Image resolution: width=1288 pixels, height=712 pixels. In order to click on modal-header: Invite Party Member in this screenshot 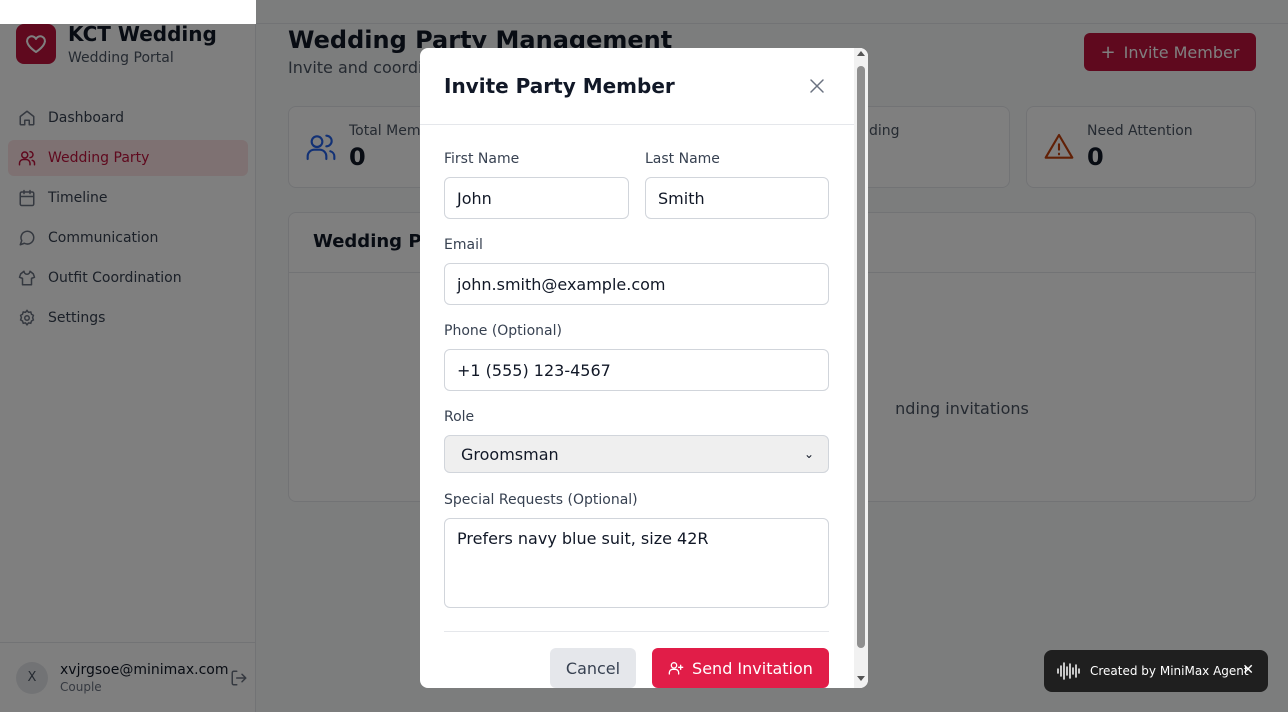, I will do `click(637, 86)`.